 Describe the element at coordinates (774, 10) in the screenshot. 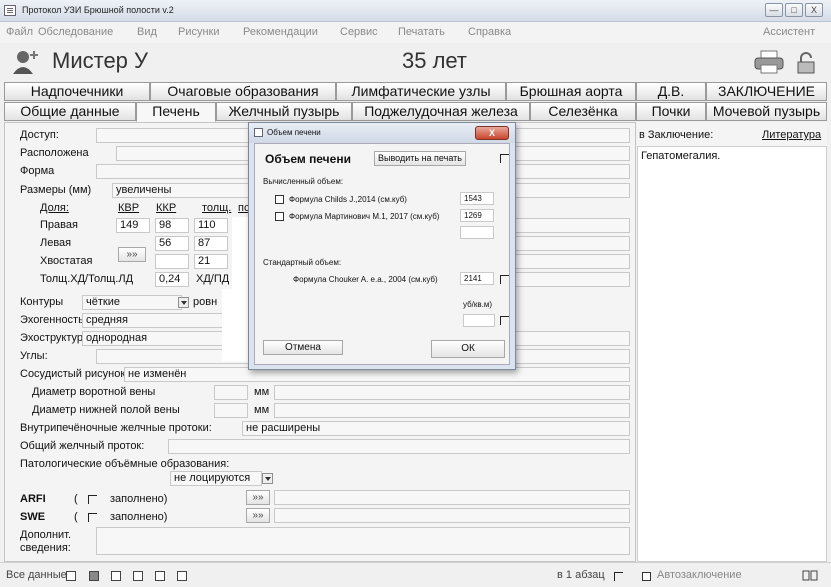

I see `minimize-button: —` at that location.